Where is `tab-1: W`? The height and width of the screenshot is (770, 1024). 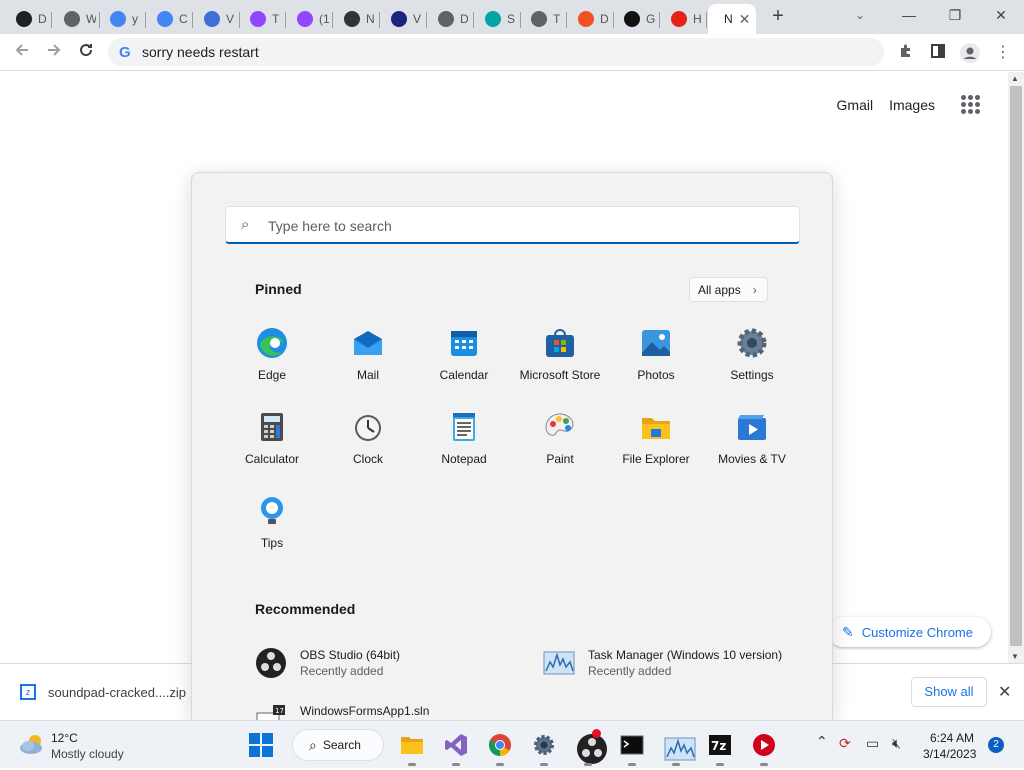 tab-1: W is located at coordinates (77, 19).